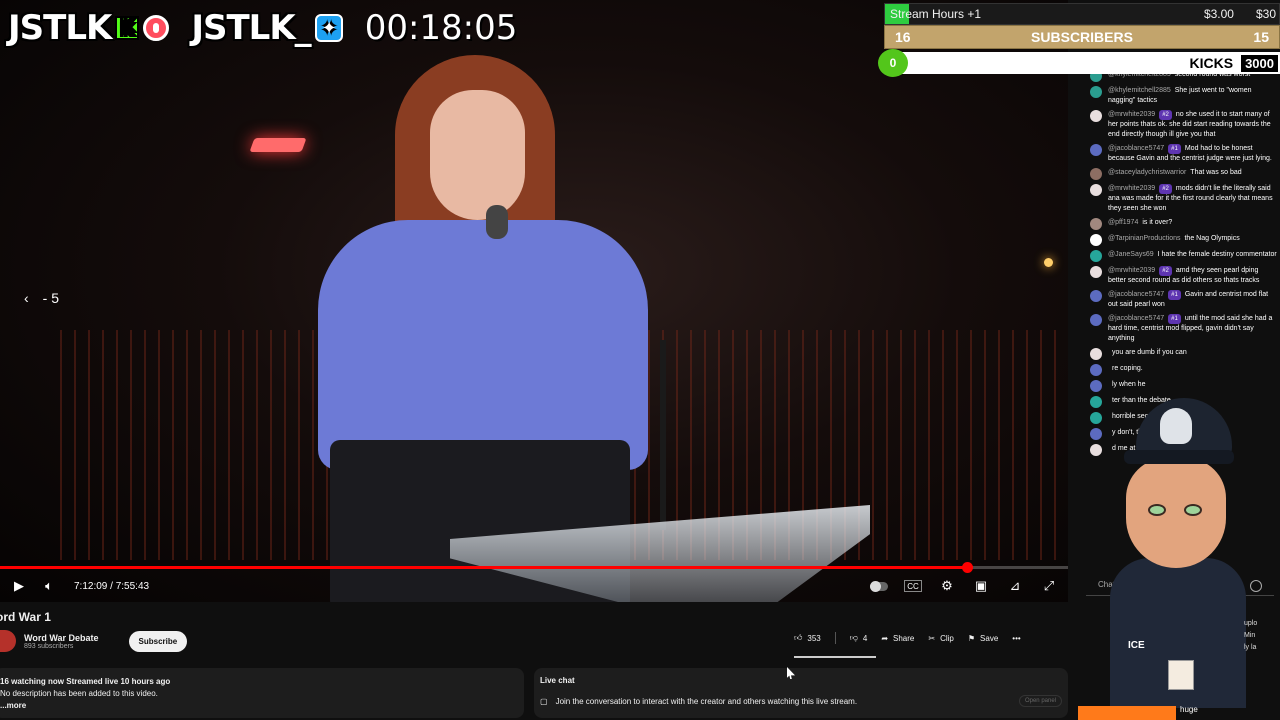 The height and width of the screenshot is (720, 1280). What do you see at coordinates (798, 637) in the screenshot?
I see `thumbs-up-icon: 👍︎` at bounding box center [798, 637].